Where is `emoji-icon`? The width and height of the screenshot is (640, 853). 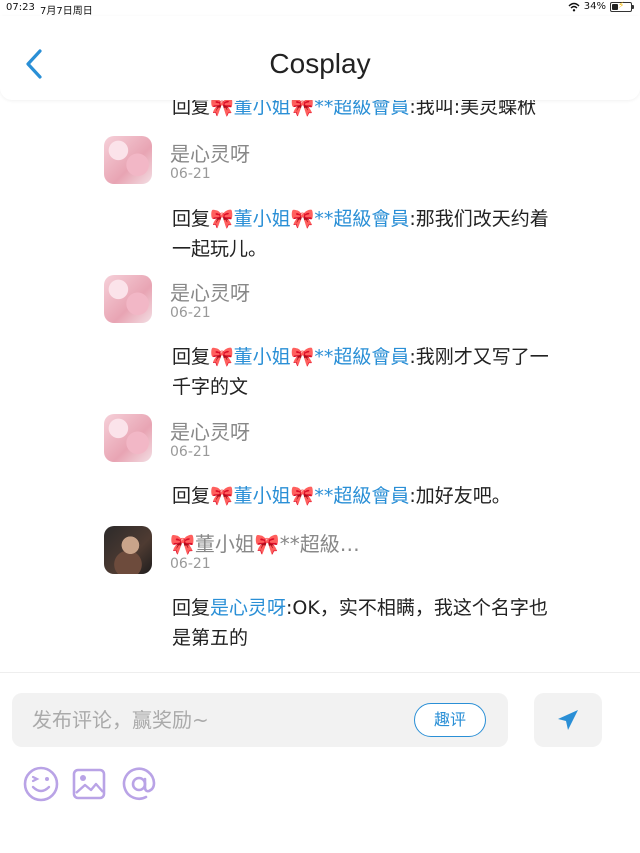
emoji-icon is located at coordinates (41, 784).